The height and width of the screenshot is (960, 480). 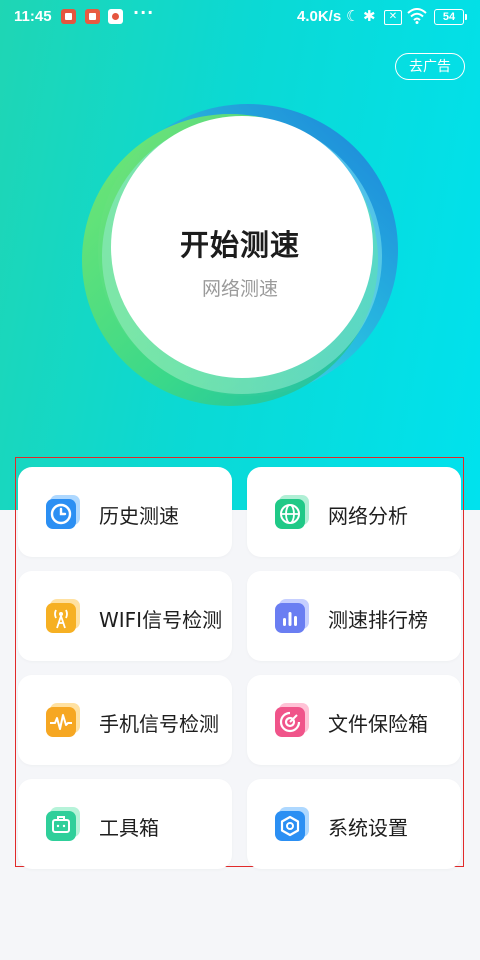 What do you see at coordinates (239, 245) in the screenshot?
I see `speed-test-title: 开始测速` at bounding box center [239, 245].